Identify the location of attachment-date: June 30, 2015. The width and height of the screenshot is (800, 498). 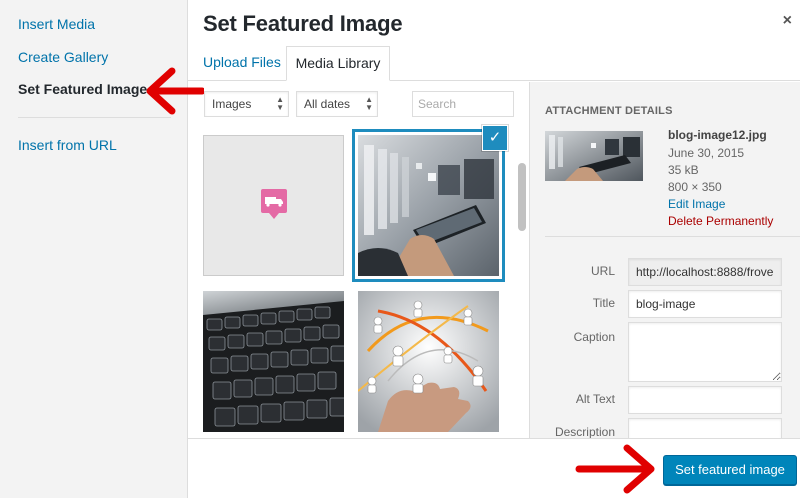
(706, 153).